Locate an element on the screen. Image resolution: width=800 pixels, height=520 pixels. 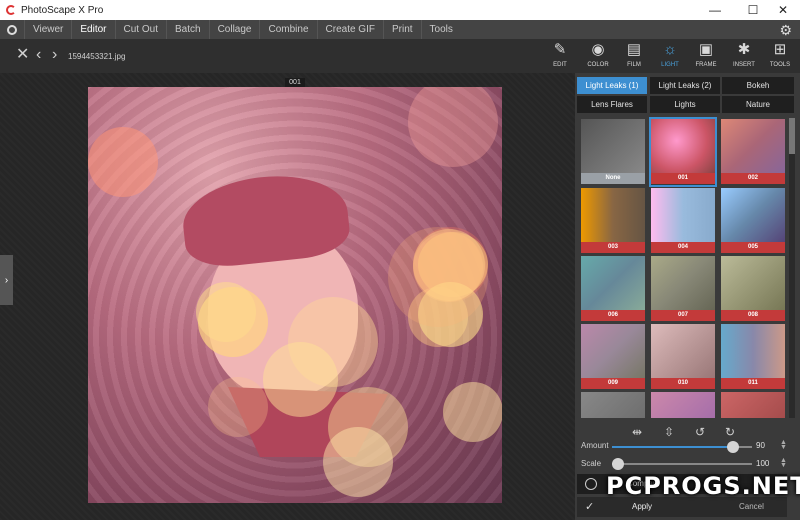
frame-icon: ▣ is located at coordinates (706, 49).